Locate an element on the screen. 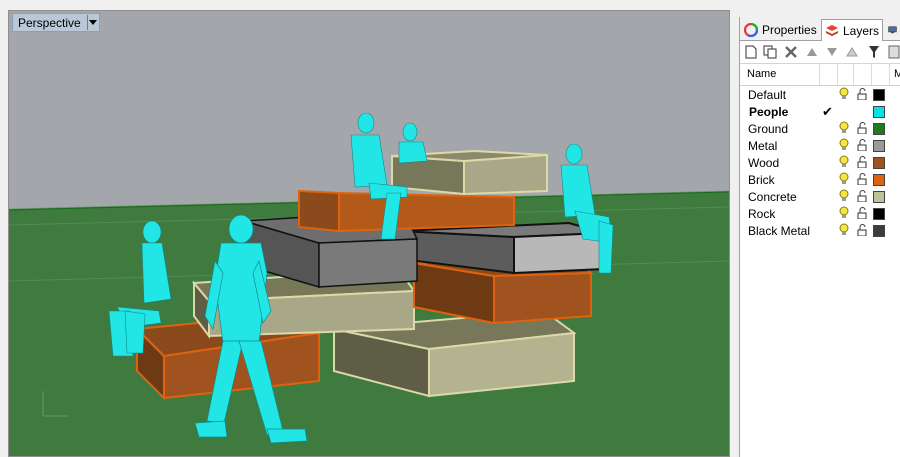 The height and width of the screenshot is (457, 900). layer-row: Concrete is located at coordinates (820, 196).